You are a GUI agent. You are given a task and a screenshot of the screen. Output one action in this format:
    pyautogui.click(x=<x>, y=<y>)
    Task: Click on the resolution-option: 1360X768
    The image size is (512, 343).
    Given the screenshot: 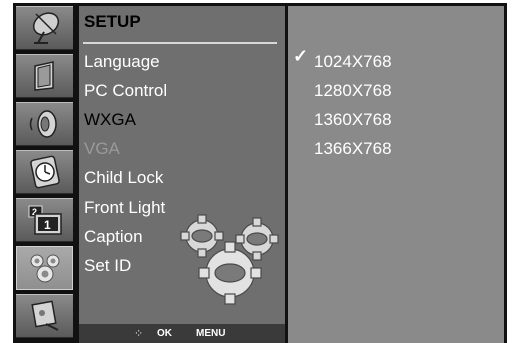 What is the action you would take?
    pyautogui.click(x=353, y=120)
    